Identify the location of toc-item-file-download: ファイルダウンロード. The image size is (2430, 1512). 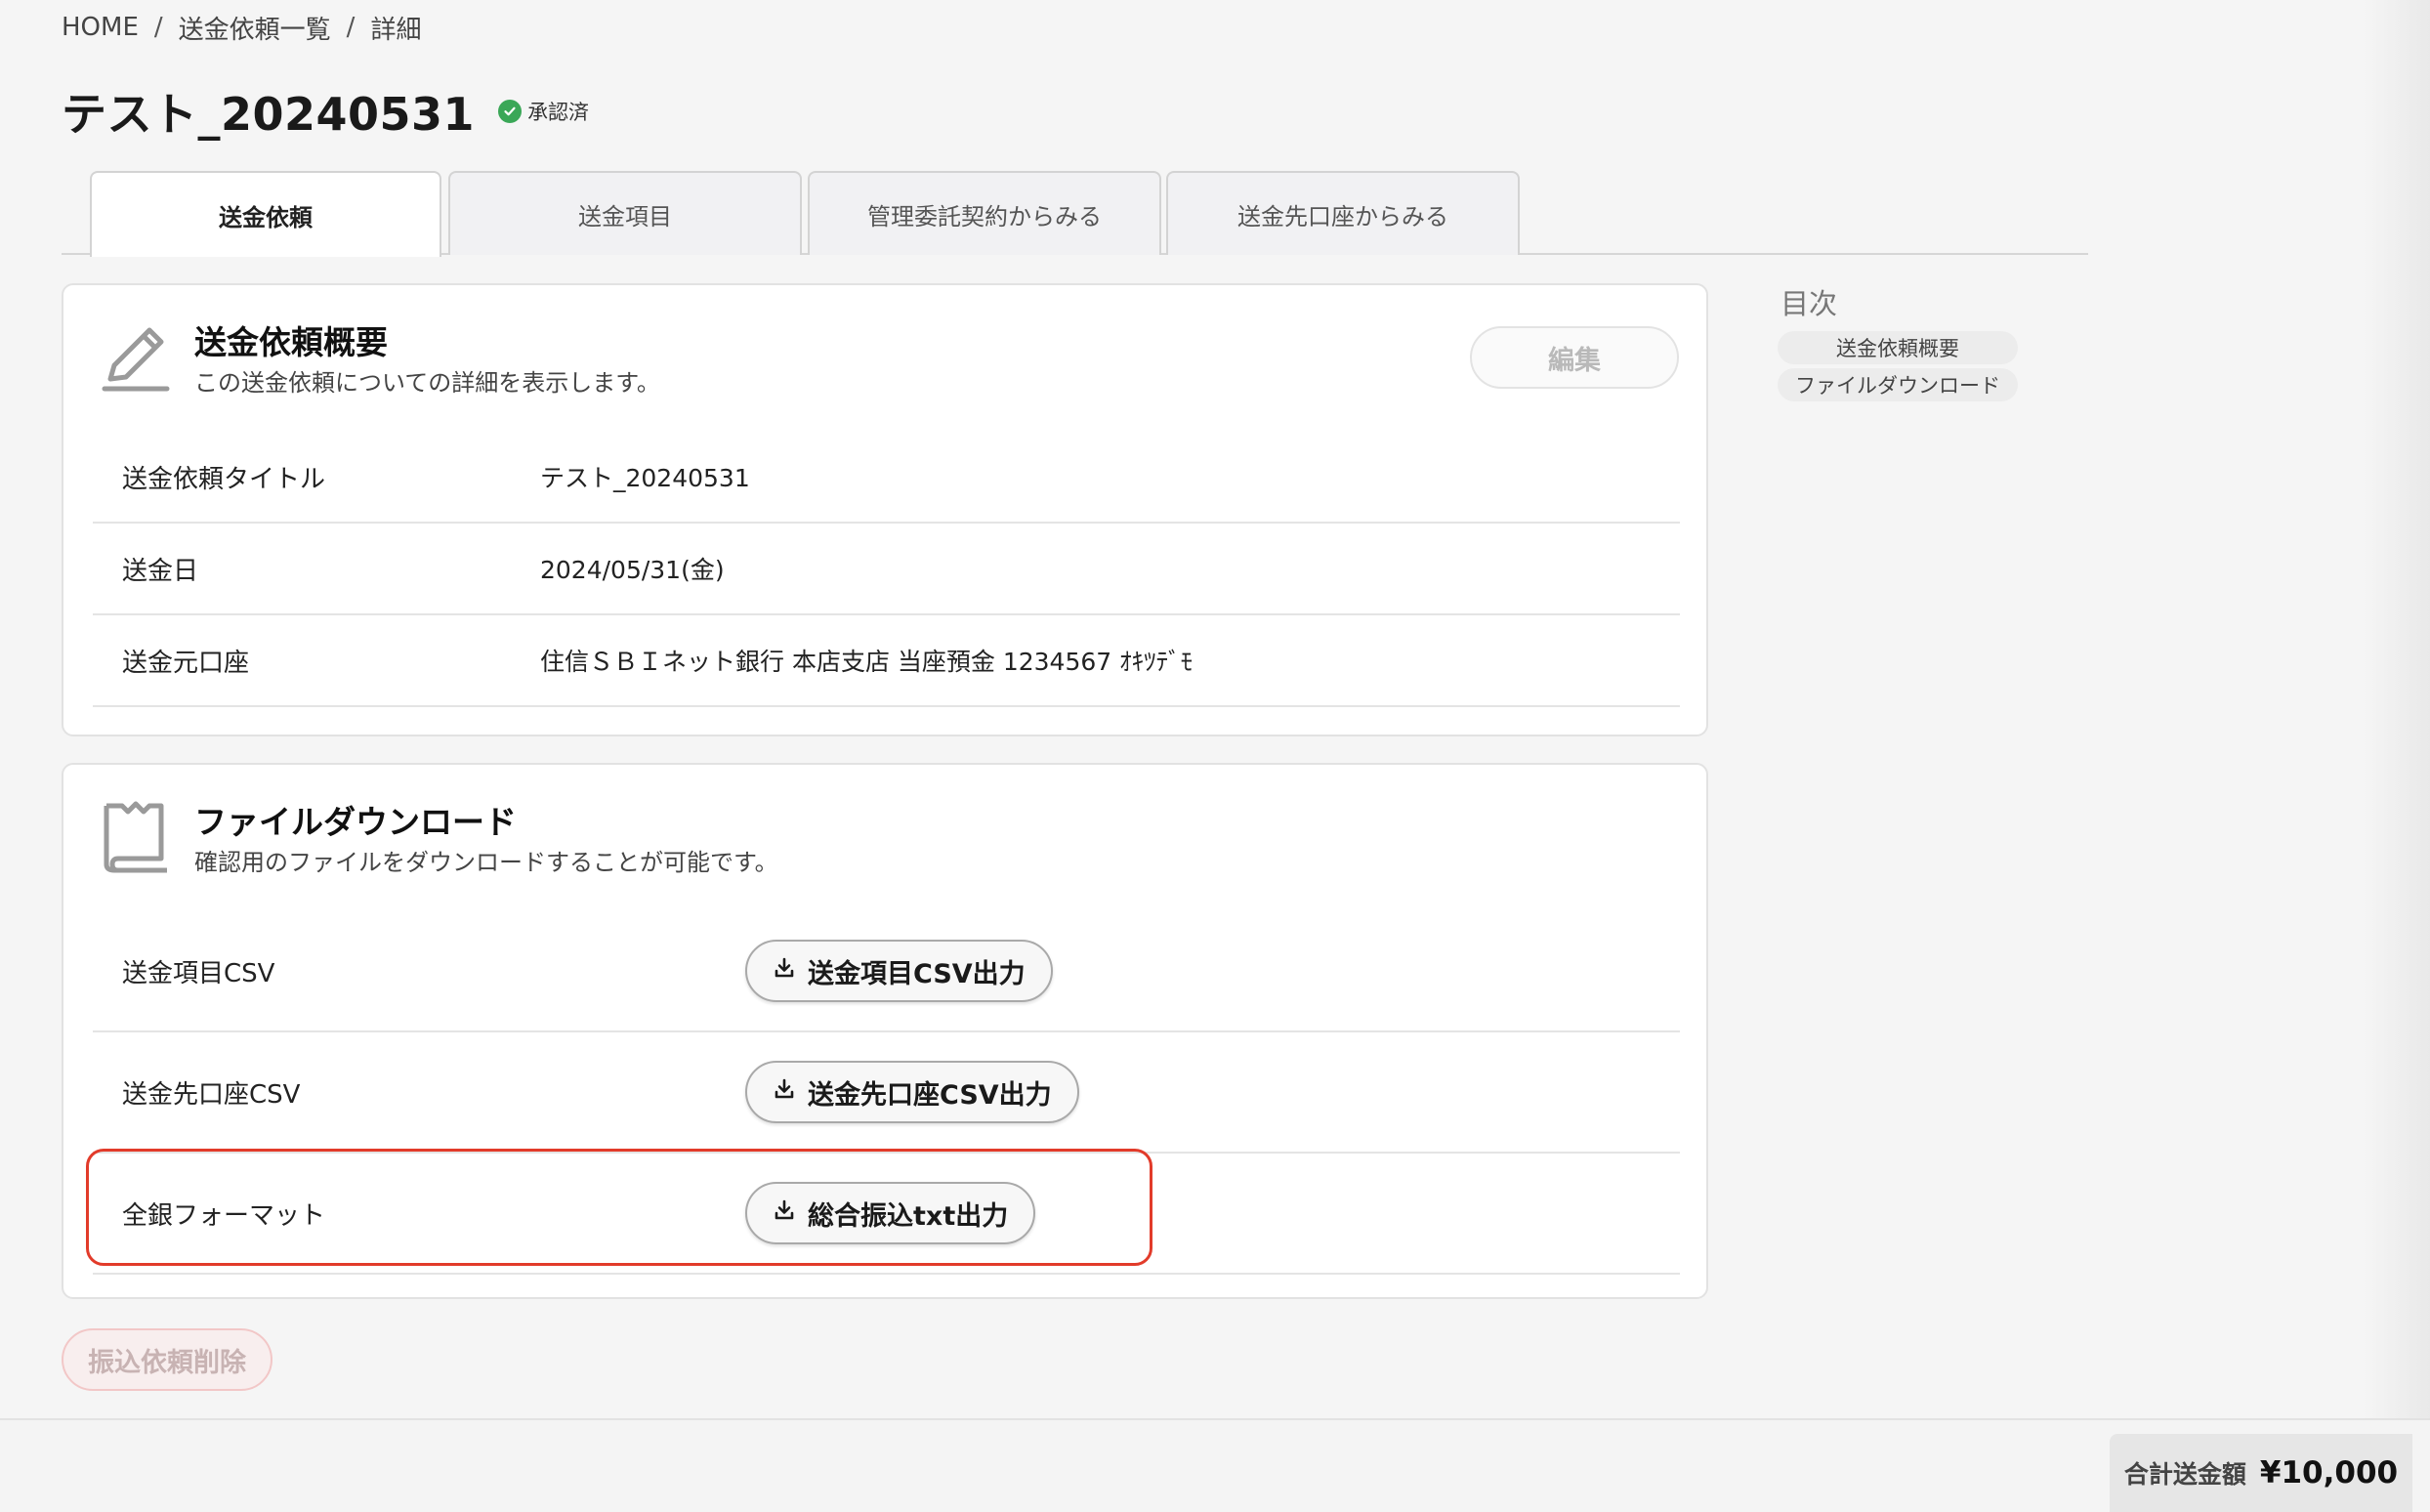
(1898, 384).